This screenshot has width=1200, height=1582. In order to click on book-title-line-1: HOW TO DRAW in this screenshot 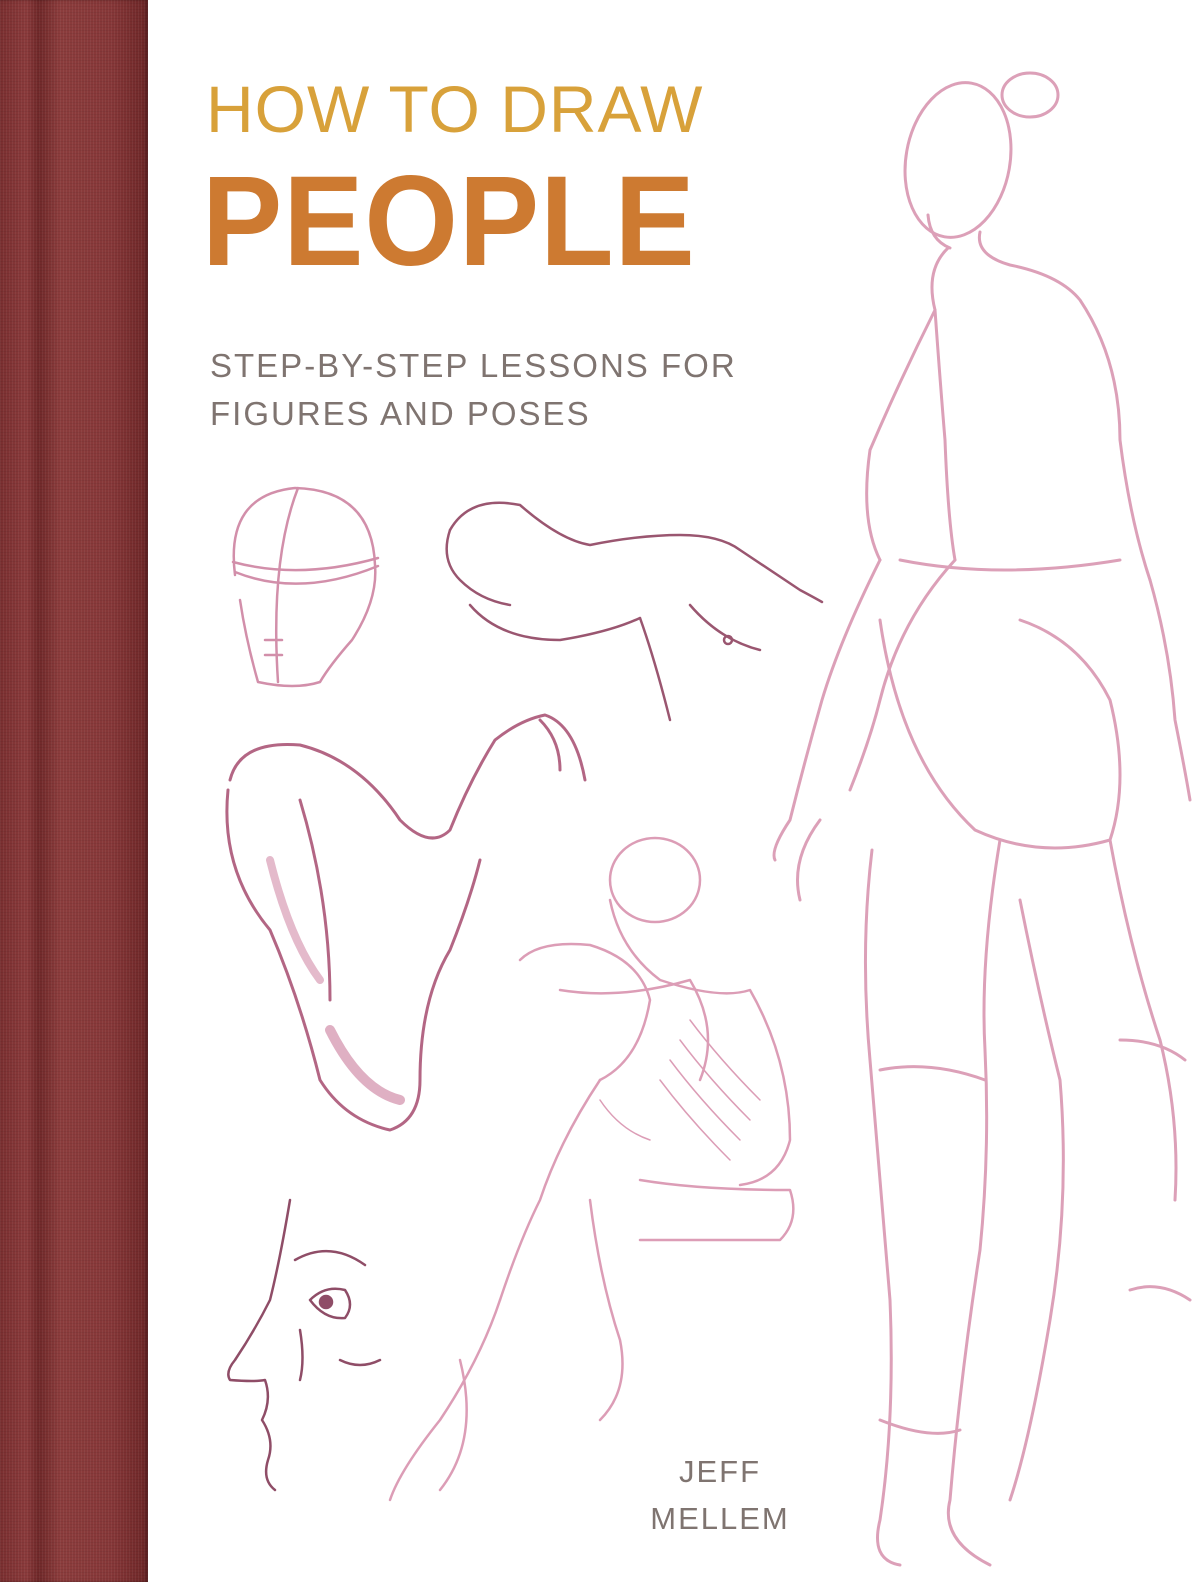, I will do `click(455, 109)`.